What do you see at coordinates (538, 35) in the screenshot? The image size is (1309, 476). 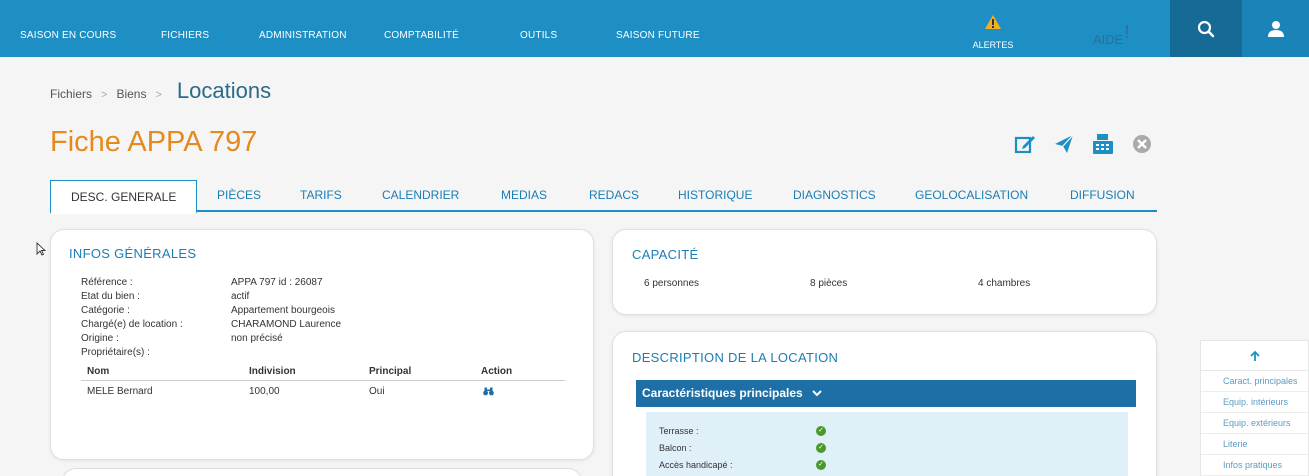 I see `nav-outils: OUTILS` at bounding box center [538, 35].